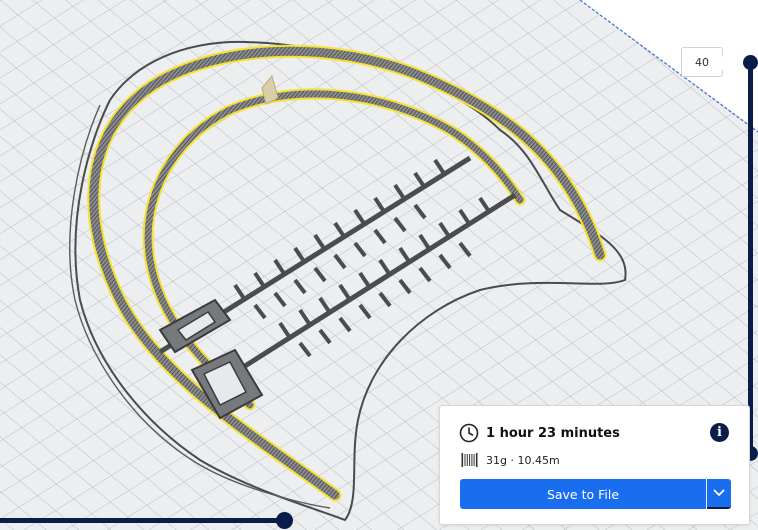 Image resolution: width=758 pixels, height=530 pixels. I want to click on material-row: 31g · 10.45m, so click(510, 460).